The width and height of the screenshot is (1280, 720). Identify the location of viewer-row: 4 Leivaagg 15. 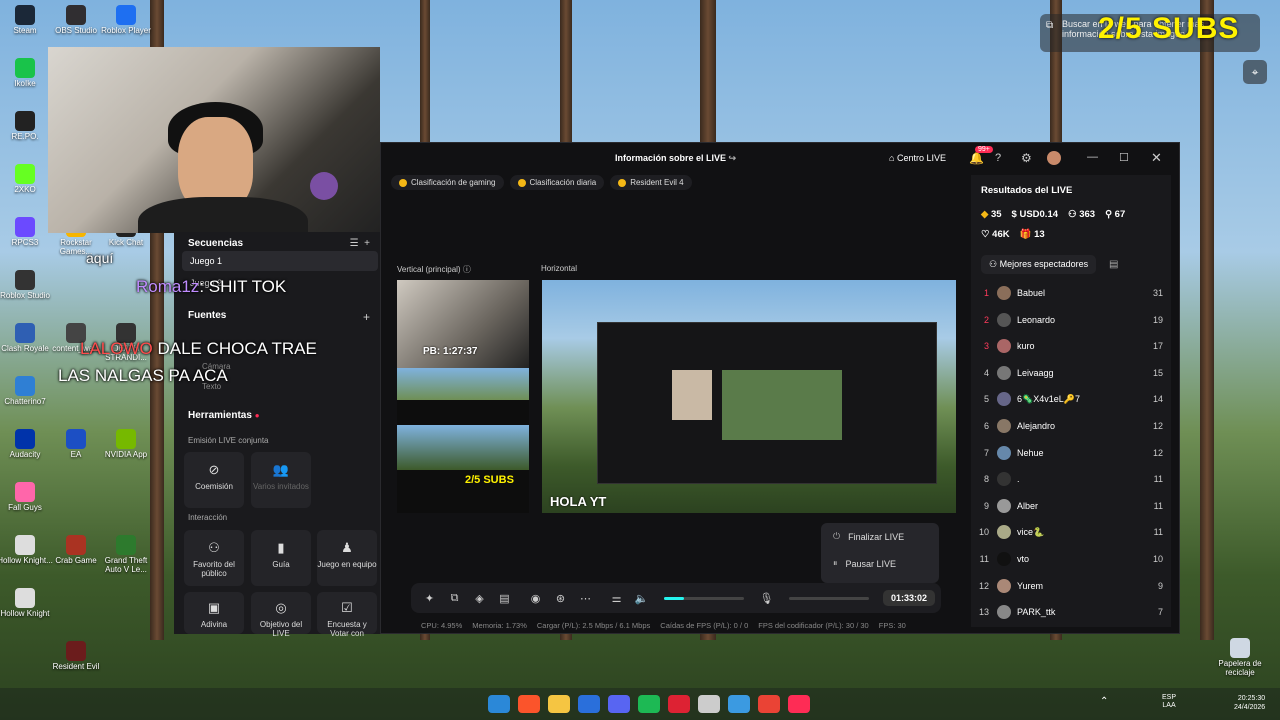
(1071, 373).